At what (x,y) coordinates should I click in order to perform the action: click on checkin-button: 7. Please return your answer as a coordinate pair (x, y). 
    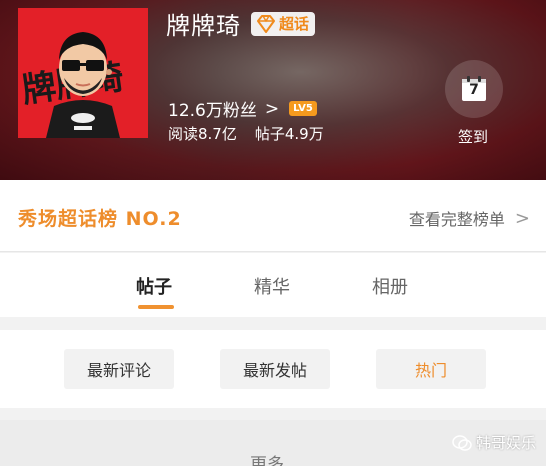
    Looking at the image, I should click on (474, 89).